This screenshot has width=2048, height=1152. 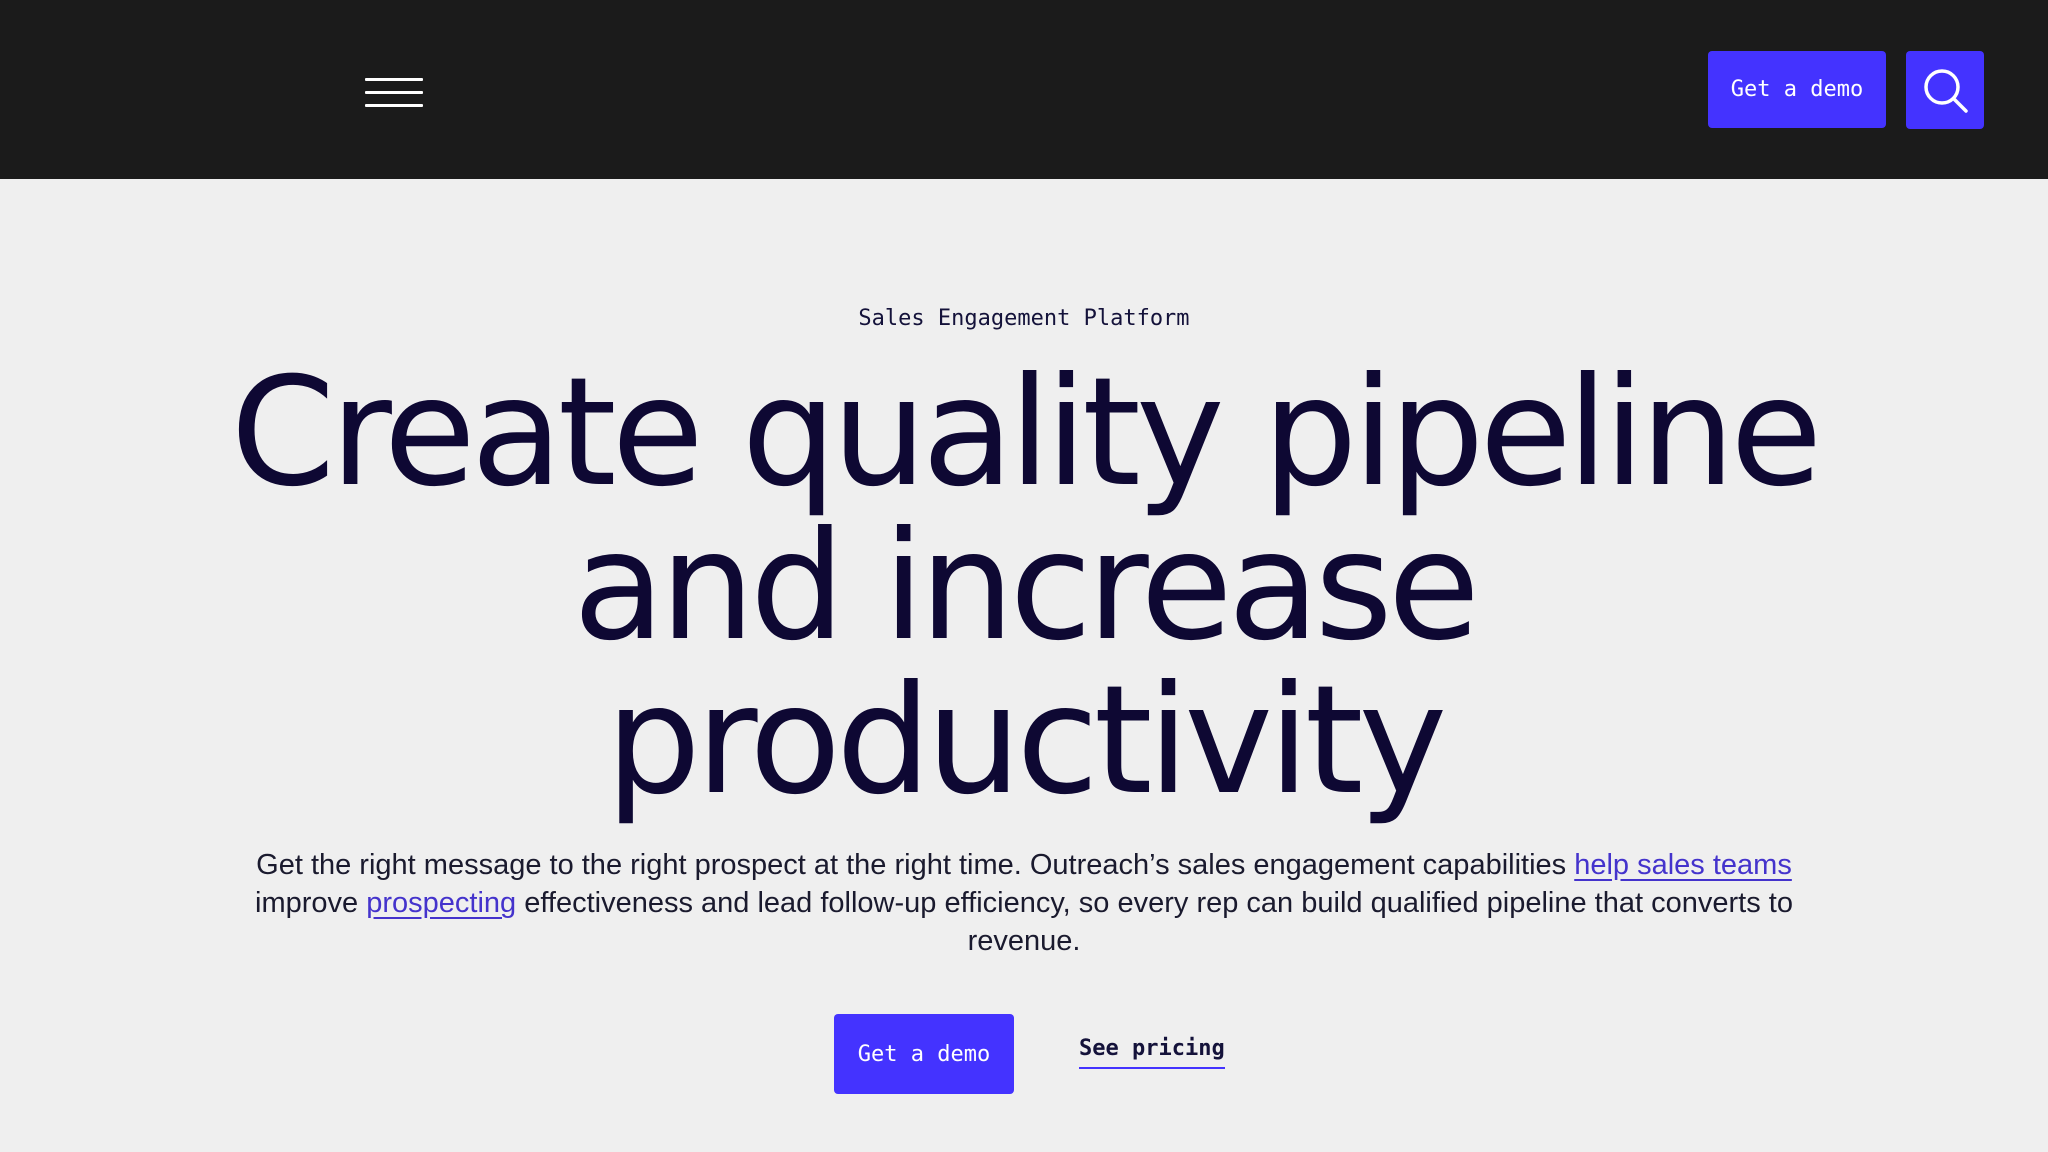 What do you see at coordinates (1026, 433) in the screenshot?
I see `headline-line-1: Create quality pipeline` at bounding box center [1026, 433].